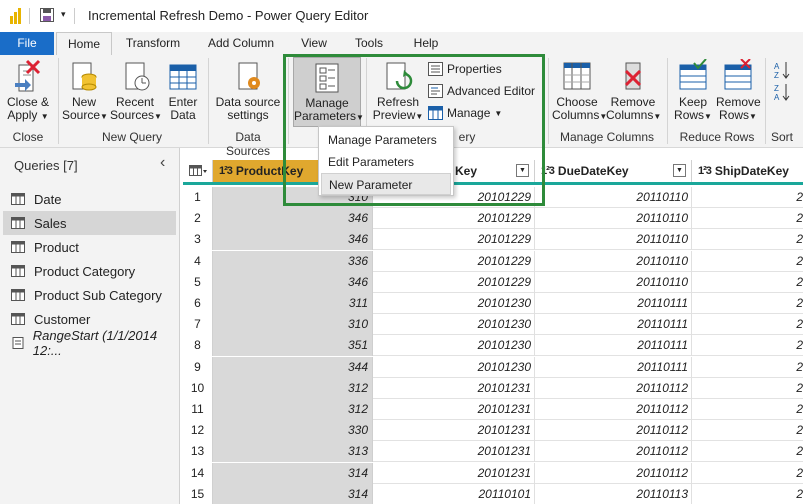 The image size is (803, 504). What do you see at coordinates (162, 163) in the screenshot?
I see `collapse-pane-icon: ‹` at bounding box center [162, 163].